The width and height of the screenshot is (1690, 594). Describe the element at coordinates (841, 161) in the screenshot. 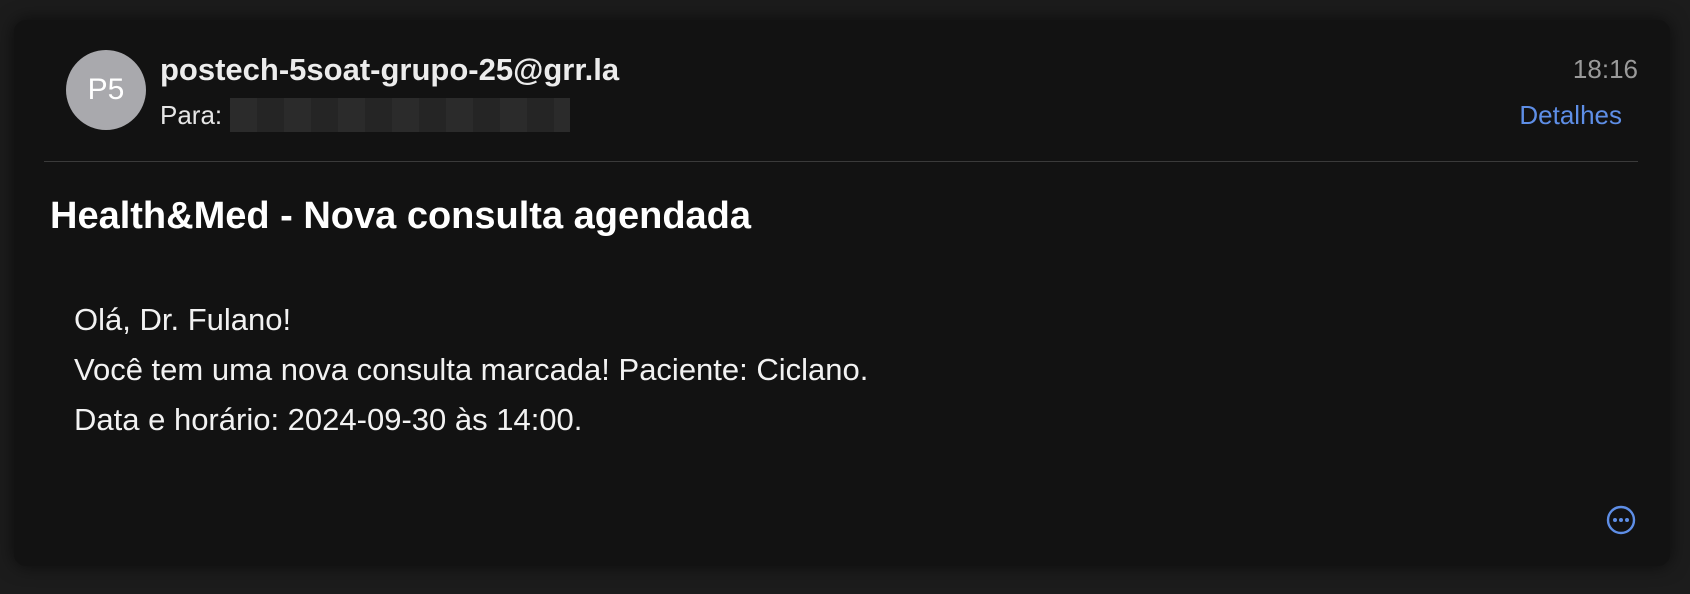

I see `header-divider` at that location.